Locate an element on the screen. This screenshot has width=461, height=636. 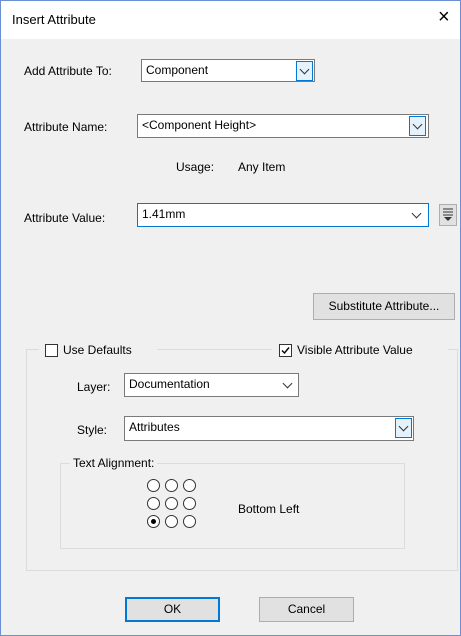
alignment-radio-bottom-left is located at coordinates (153, 521).